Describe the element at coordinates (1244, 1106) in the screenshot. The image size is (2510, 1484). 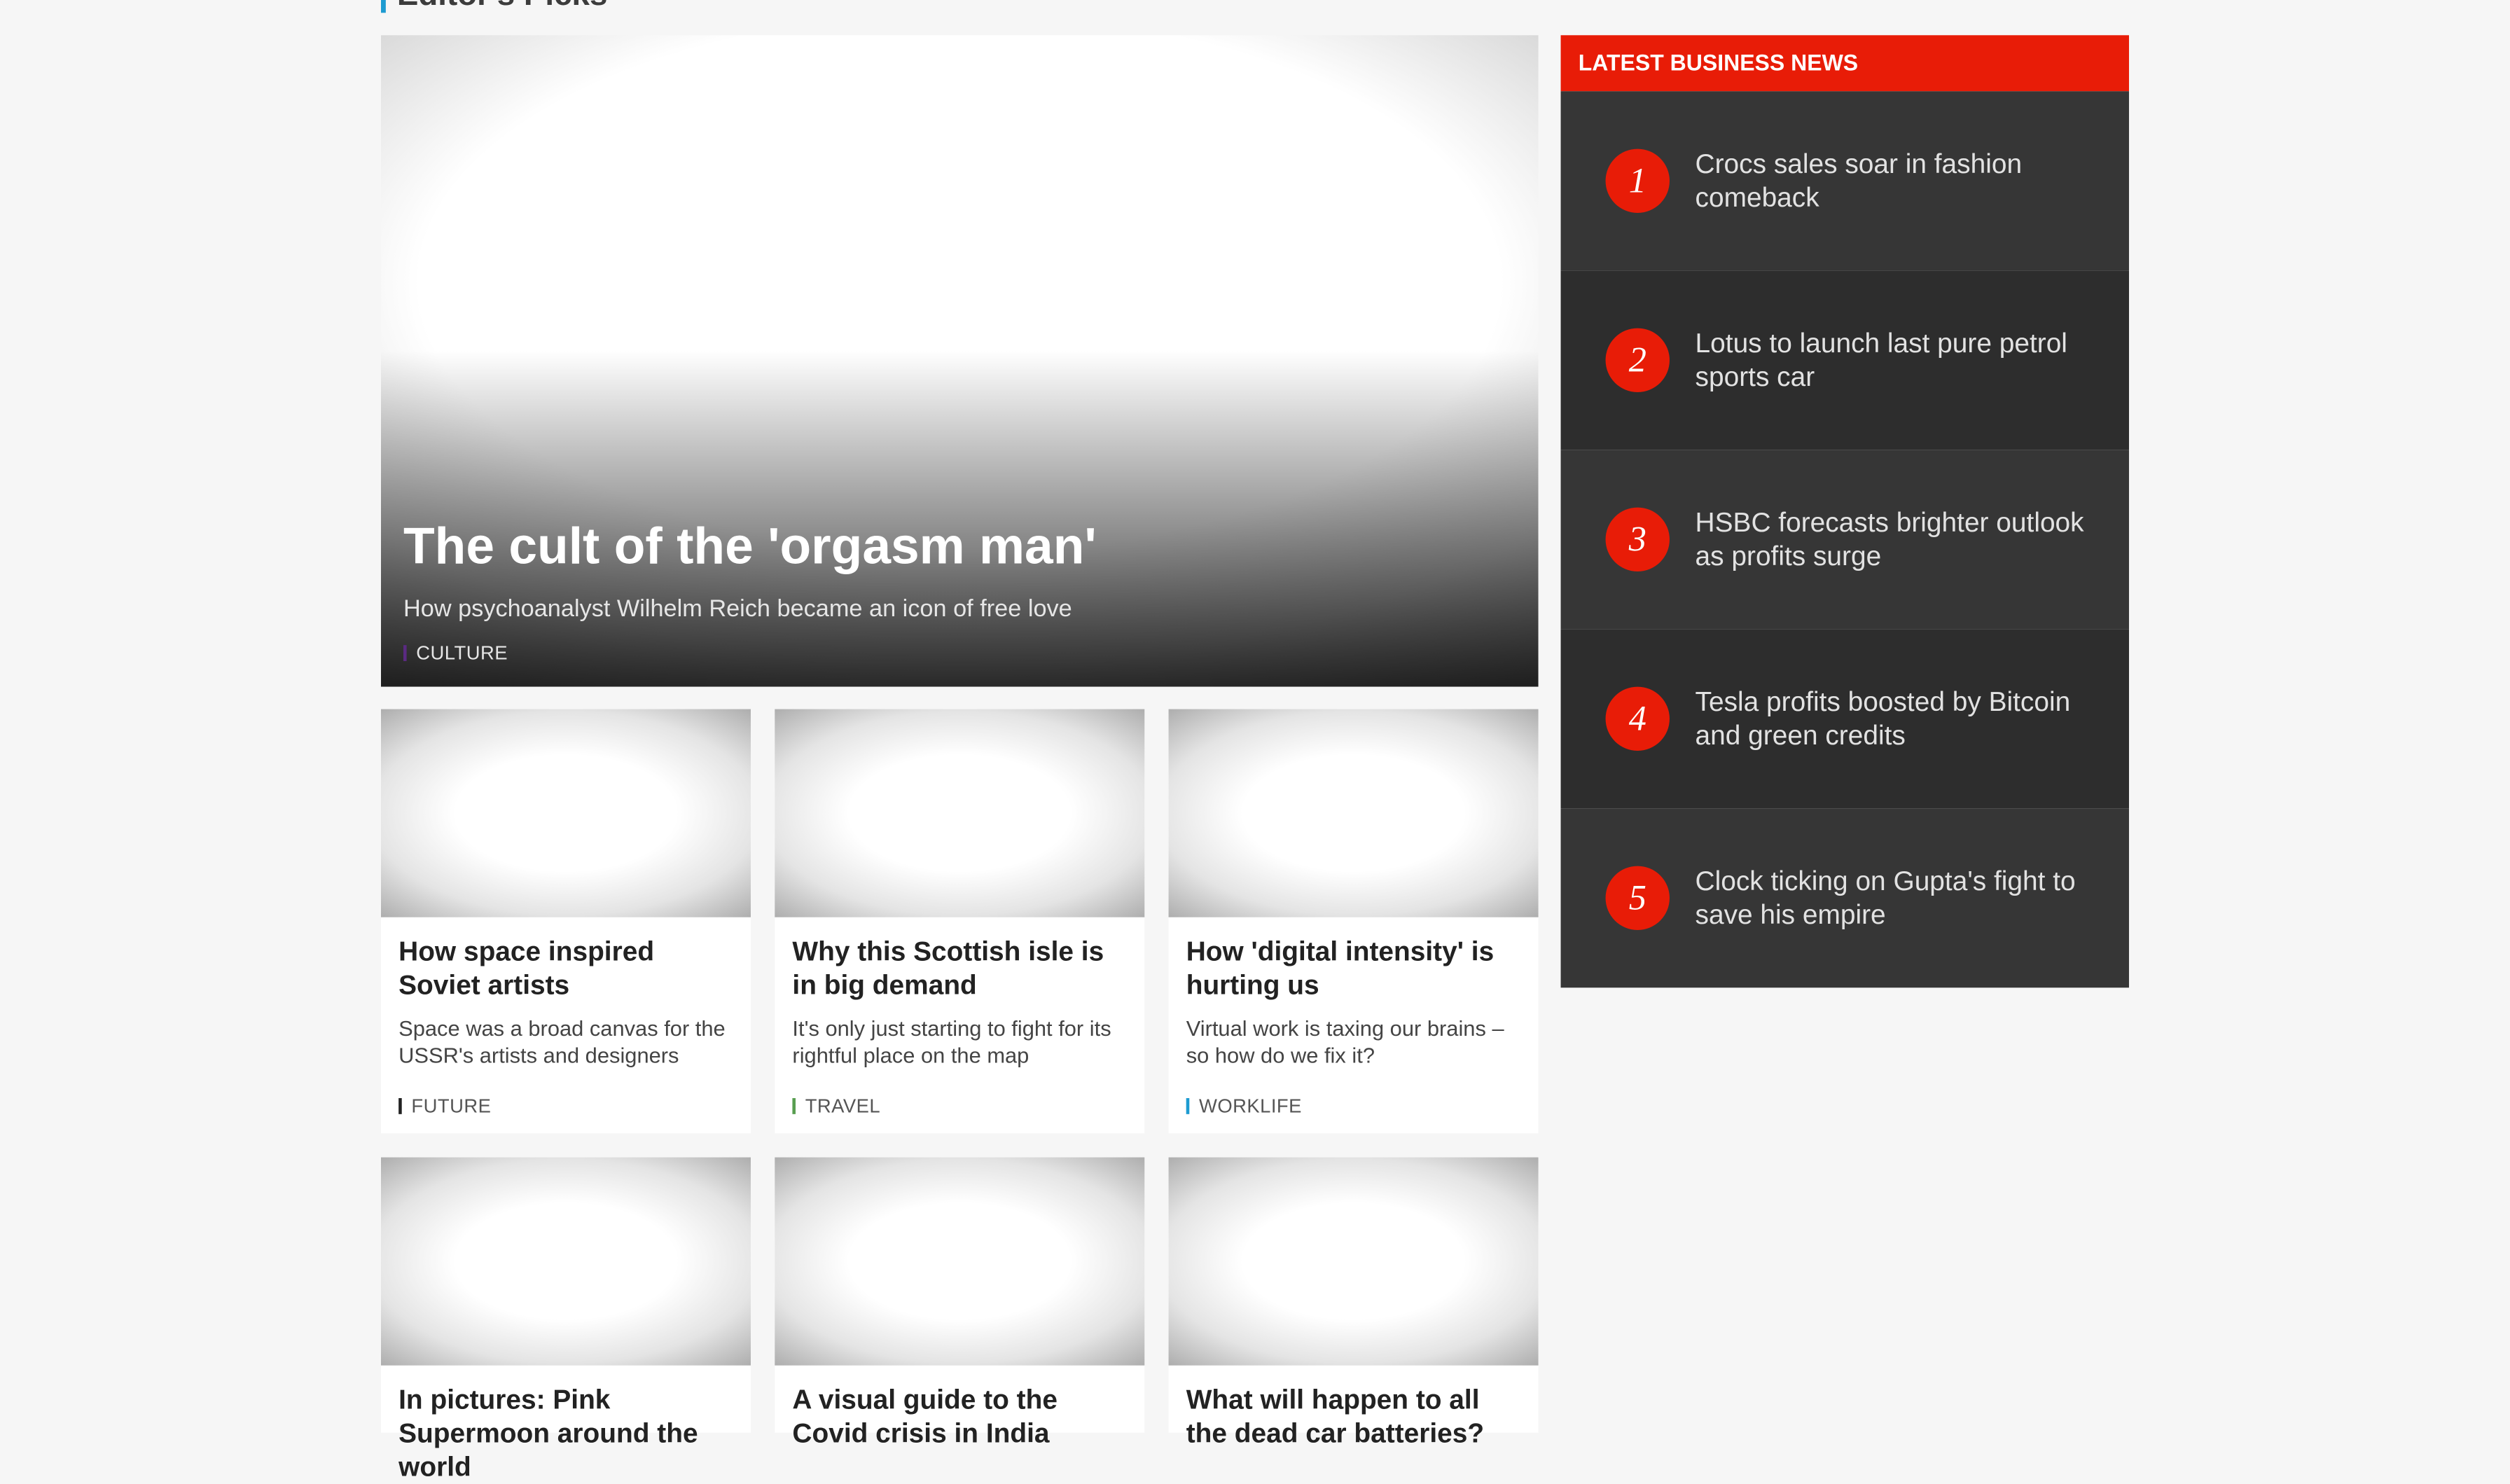
I see `story-tag: WORKLIFE` at that location.